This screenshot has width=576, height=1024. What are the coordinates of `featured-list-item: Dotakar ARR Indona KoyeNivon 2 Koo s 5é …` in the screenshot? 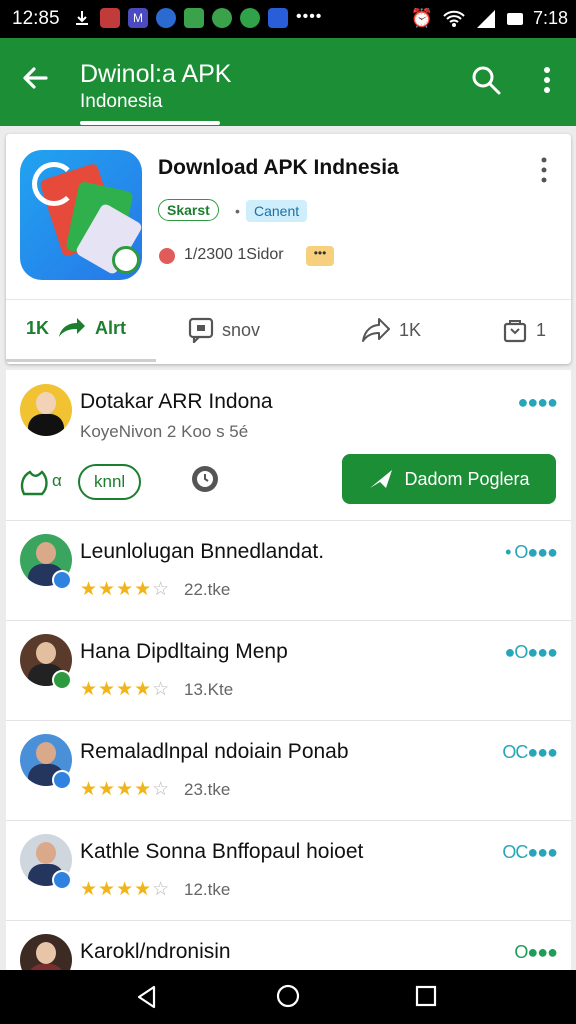 It's located at (288, 445).